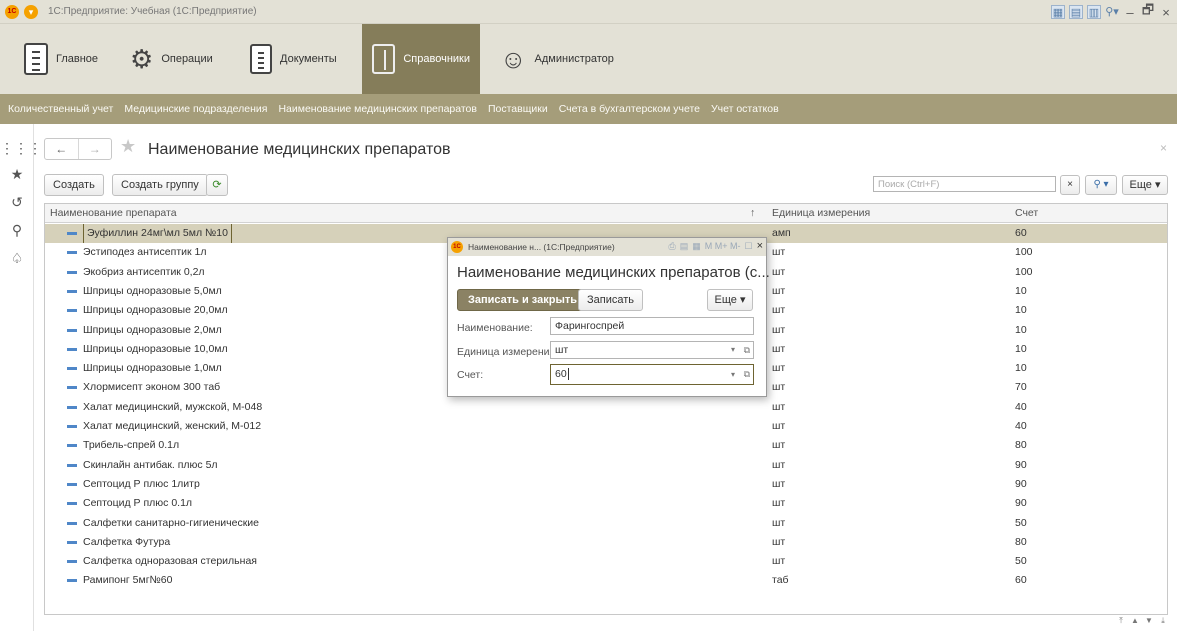 Image resolution: width=1177 pixels, height=631 pixels. I want to click on cell-account: 50, so click(1021, 522).